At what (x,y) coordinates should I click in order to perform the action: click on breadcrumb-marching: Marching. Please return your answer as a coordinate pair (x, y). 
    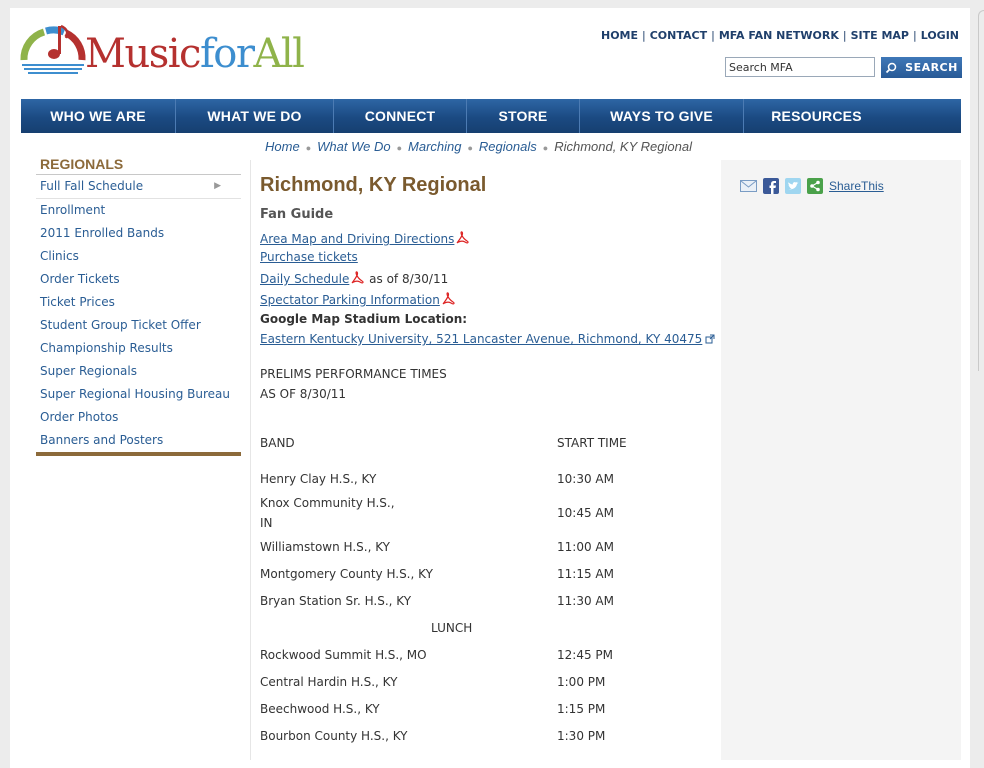
    Looking at the image, I should click on (434, 146).